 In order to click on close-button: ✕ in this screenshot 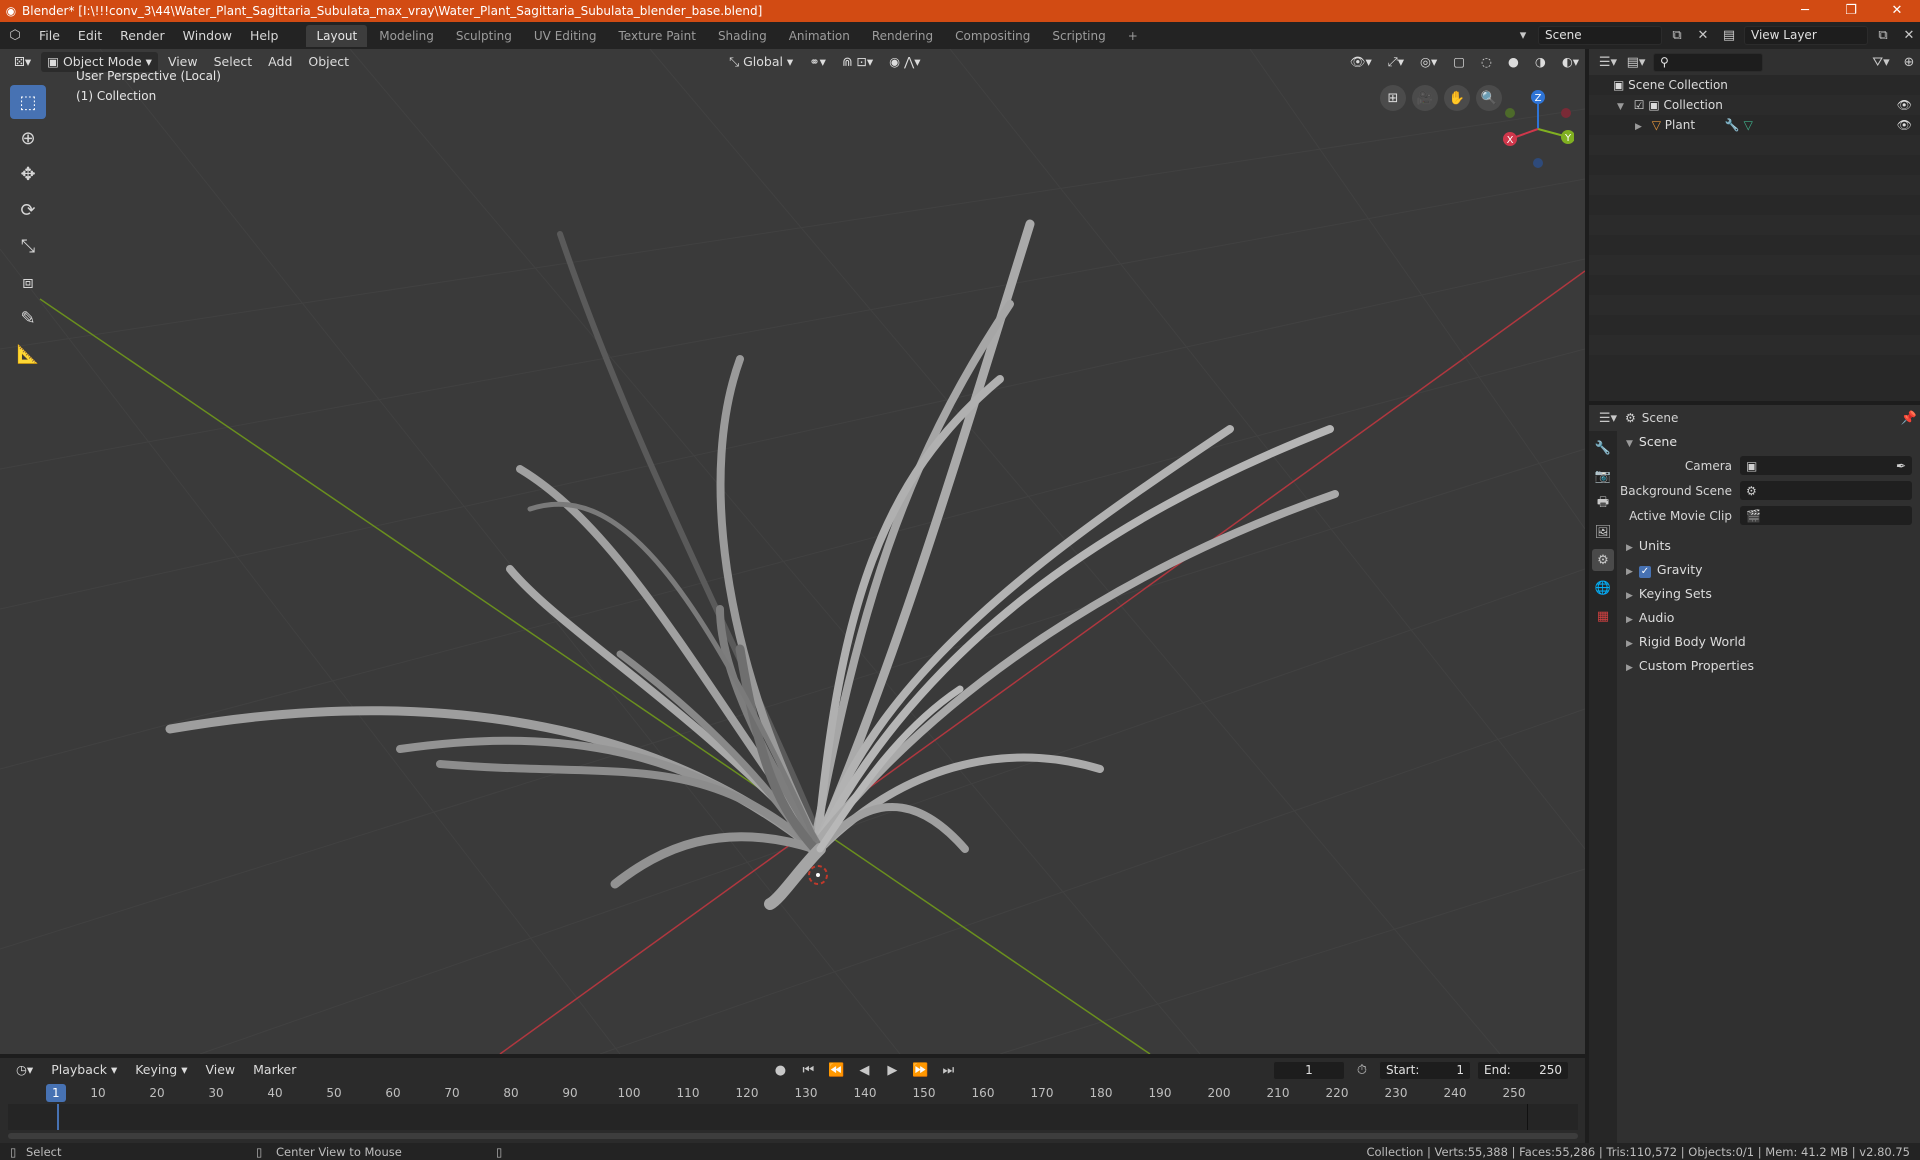, I will do `click(1897, 11)`.